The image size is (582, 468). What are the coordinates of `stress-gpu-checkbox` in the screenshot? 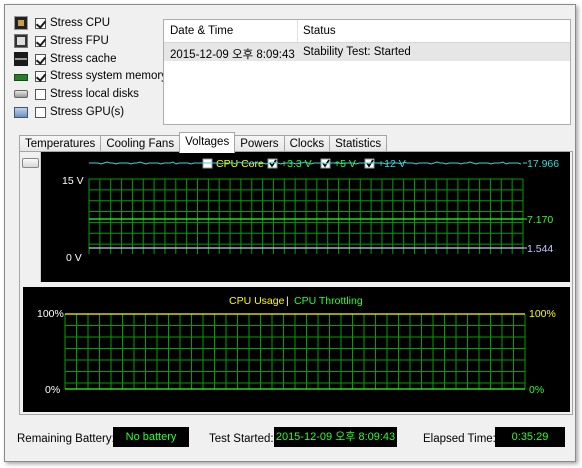 It's located at (40, 112).